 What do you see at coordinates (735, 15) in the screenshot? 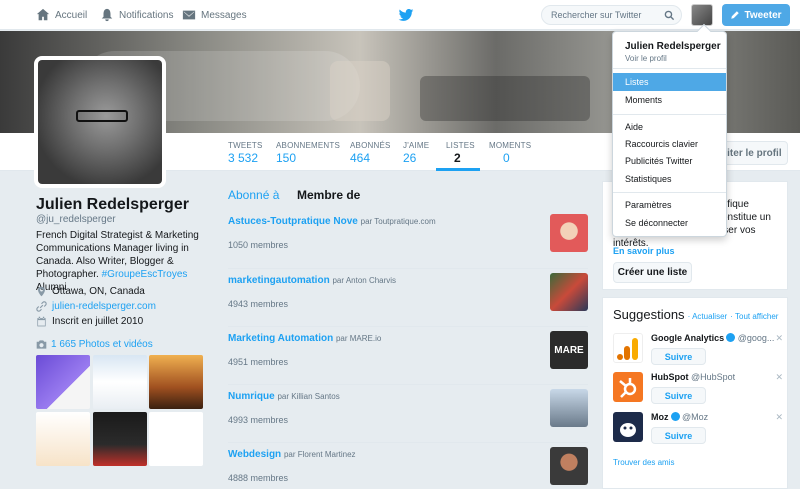
I see `compose-icon` at bounding box center [735, 15].